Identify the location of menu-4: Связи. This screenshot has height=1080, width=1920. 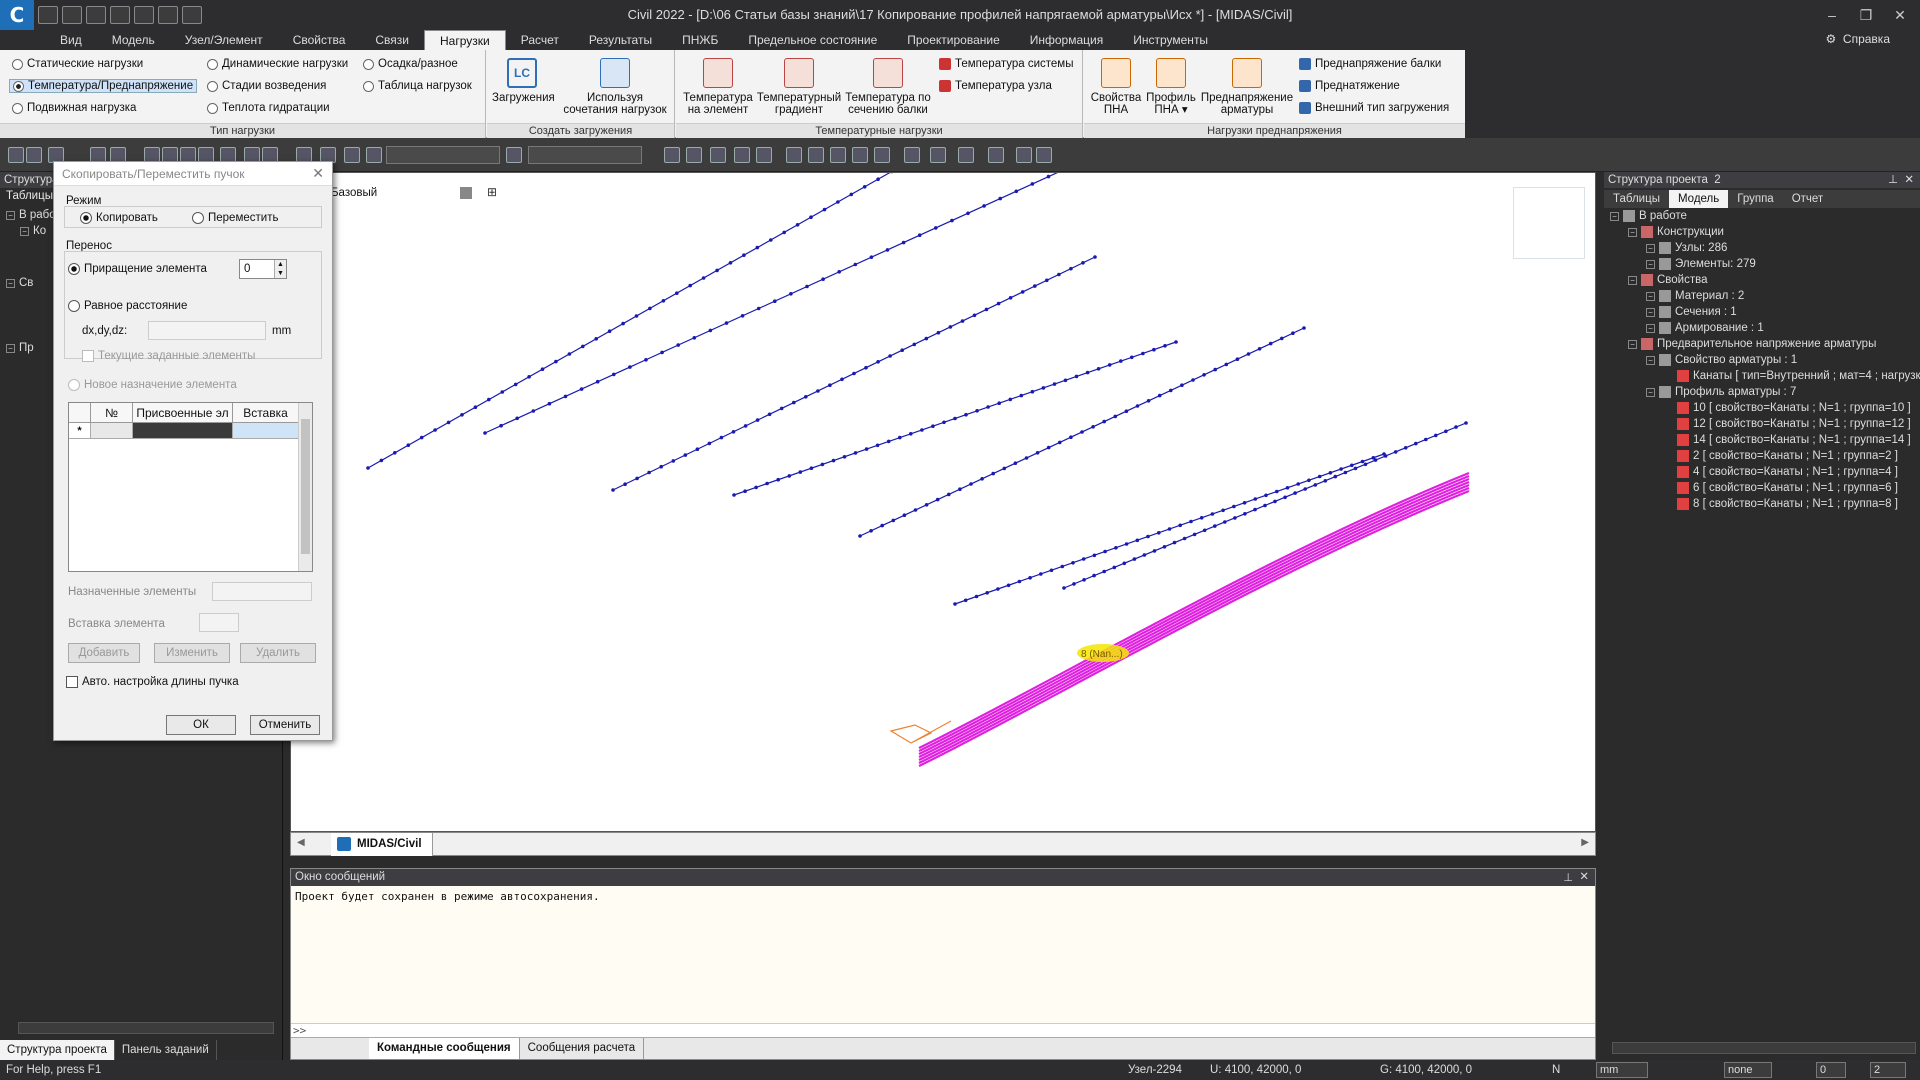
(392, 40).